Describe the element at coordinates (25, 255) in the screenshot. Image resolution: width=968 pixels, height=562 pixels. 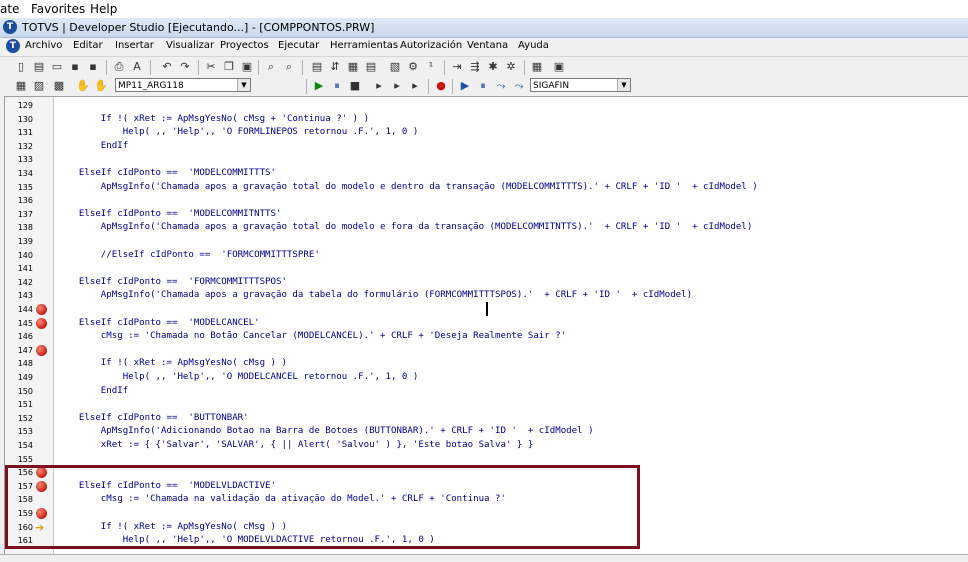
I see `line-number: 140` at that location.